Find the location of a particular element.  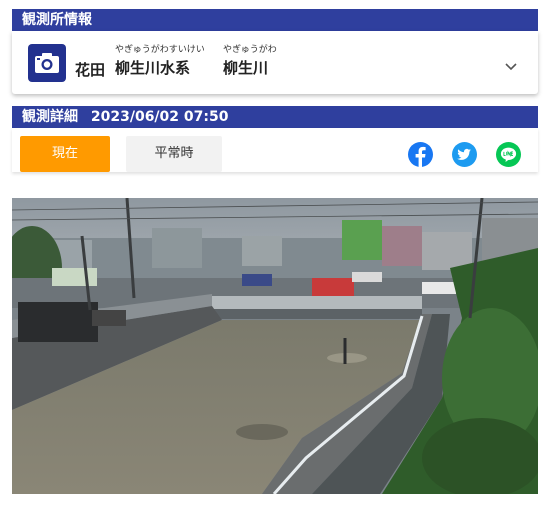

station-info-title: 観測所情報 is located at coordinates (57, 20).